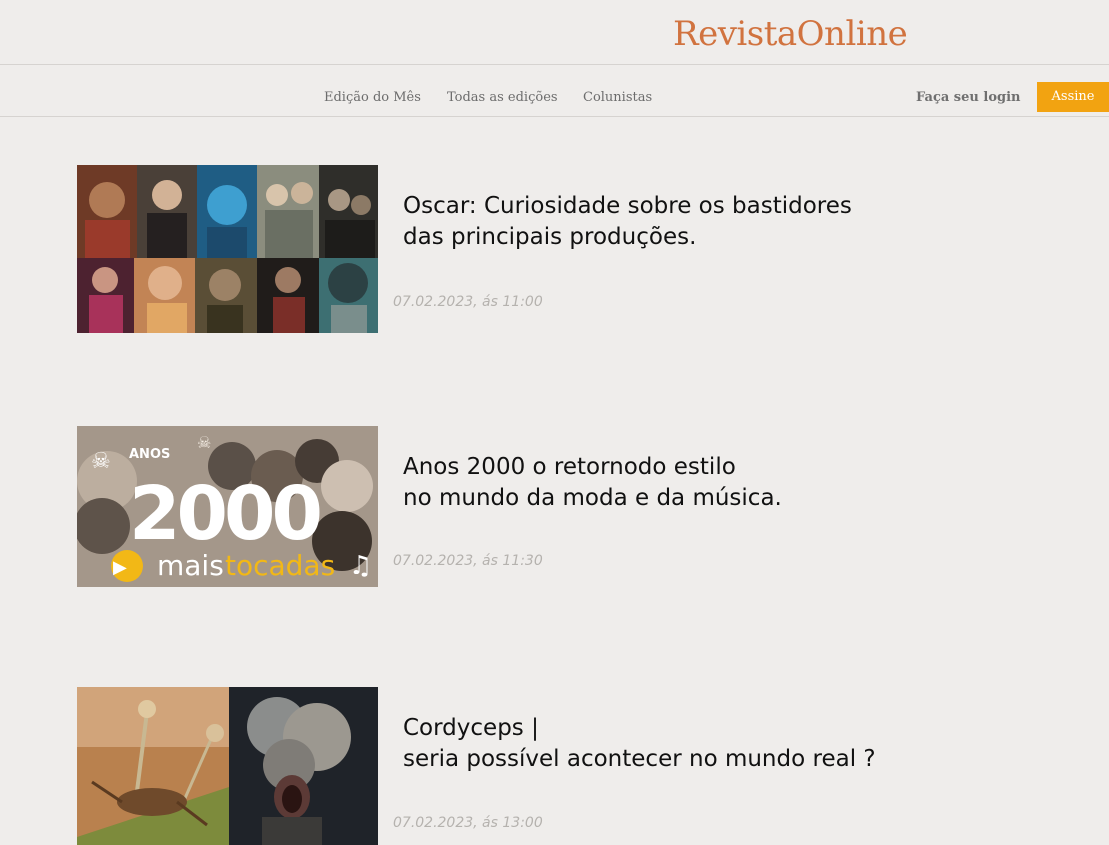  I want to click on subscribe-button: Assine, so click(1073, 97).